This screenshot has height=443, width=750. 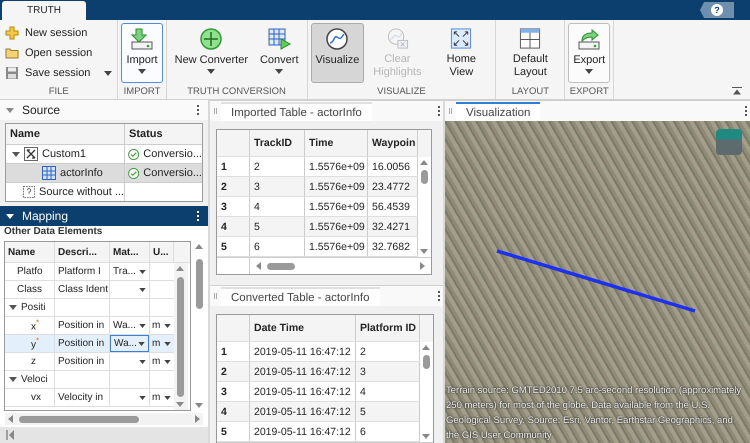 What do you see at coordinates (530, 53) in the screenshot?
I see `ribbon-button: Default Layout` at bounding box center [530, 53].